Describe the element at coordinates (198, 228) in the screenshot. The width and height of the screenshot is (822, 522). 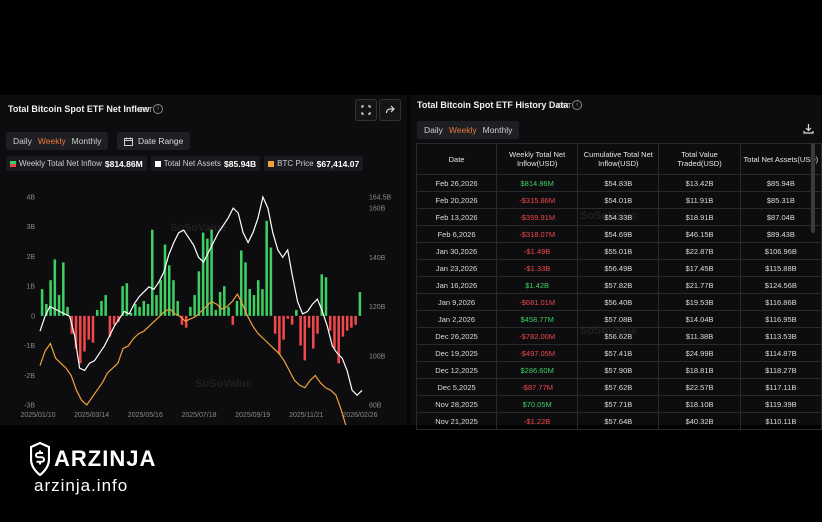
I see `chart-watermark-top: SoSoValue` at that location.